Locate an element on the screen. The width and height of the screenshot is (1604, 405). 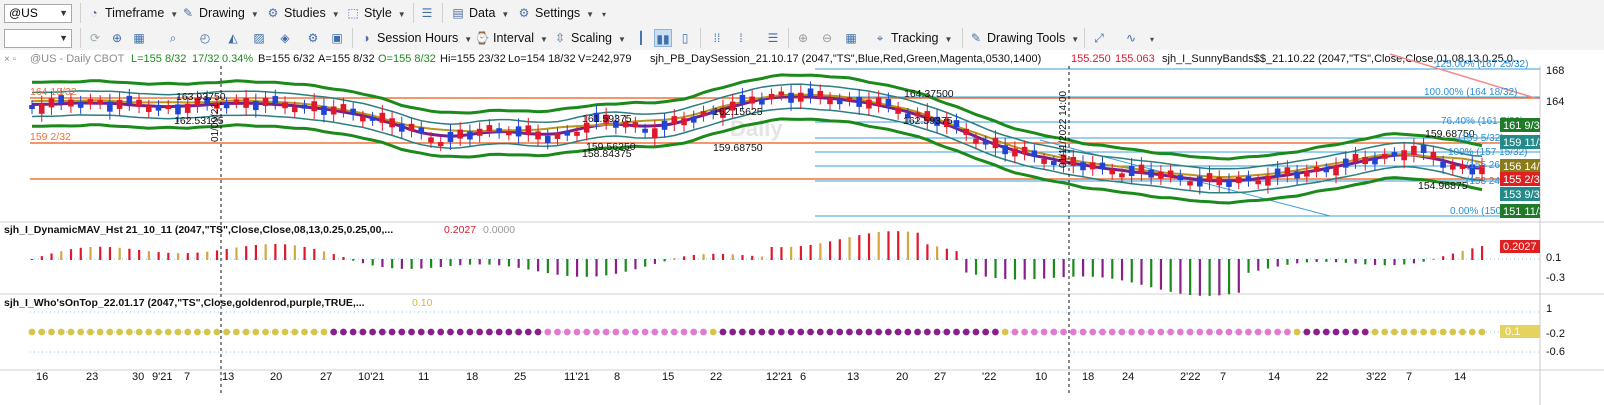
time-axis-label: 7 is located at coordinates (187, 377).